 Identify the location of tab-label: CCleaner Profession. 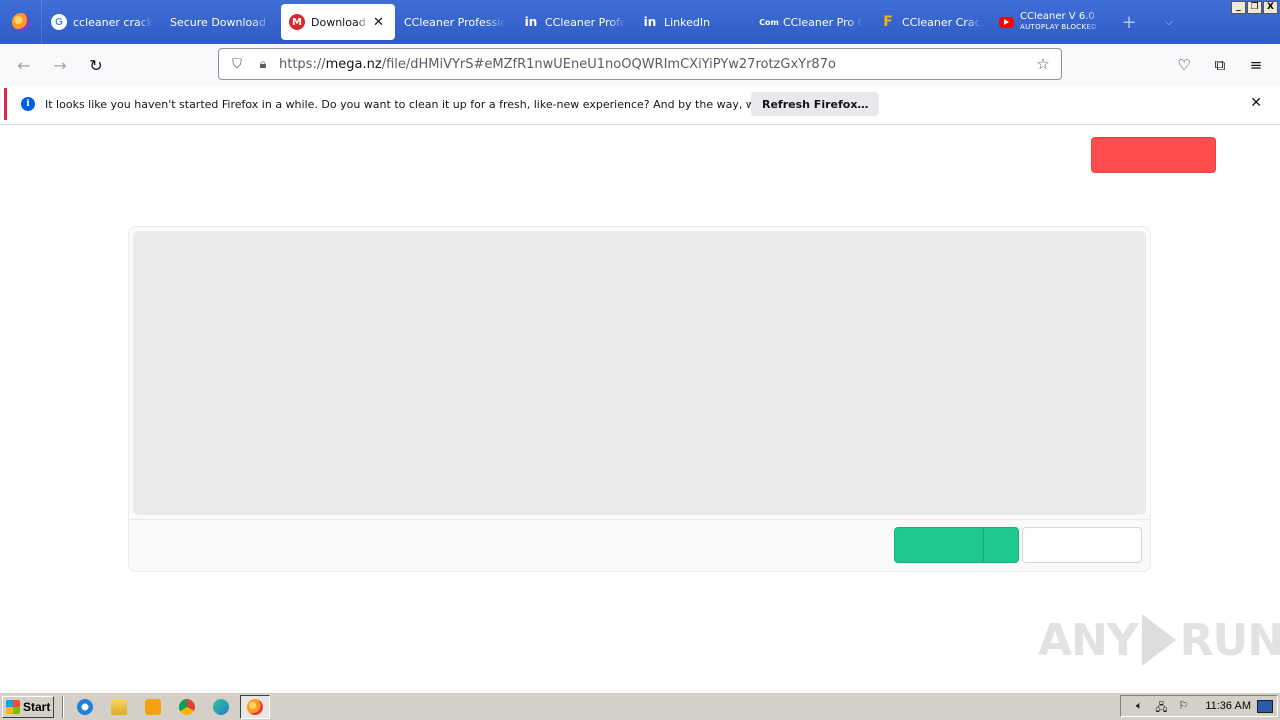
(455, 22).